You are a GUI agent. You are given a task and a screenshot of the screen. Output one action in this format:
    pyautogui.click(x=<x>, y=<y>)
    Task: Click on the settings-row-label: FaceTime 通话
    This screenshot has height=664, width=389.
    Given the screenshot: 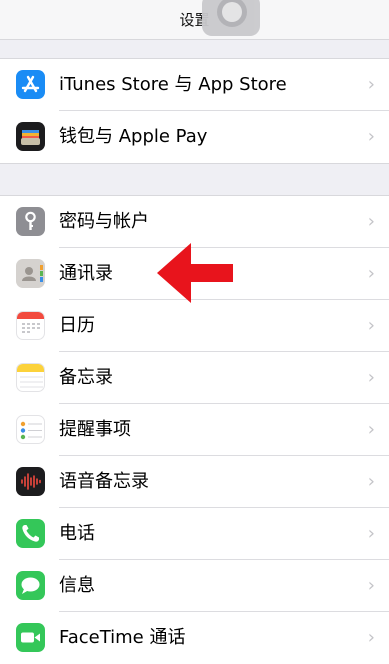 What is the action you would take?
    pyautogui.click(x=122, y=637)
    